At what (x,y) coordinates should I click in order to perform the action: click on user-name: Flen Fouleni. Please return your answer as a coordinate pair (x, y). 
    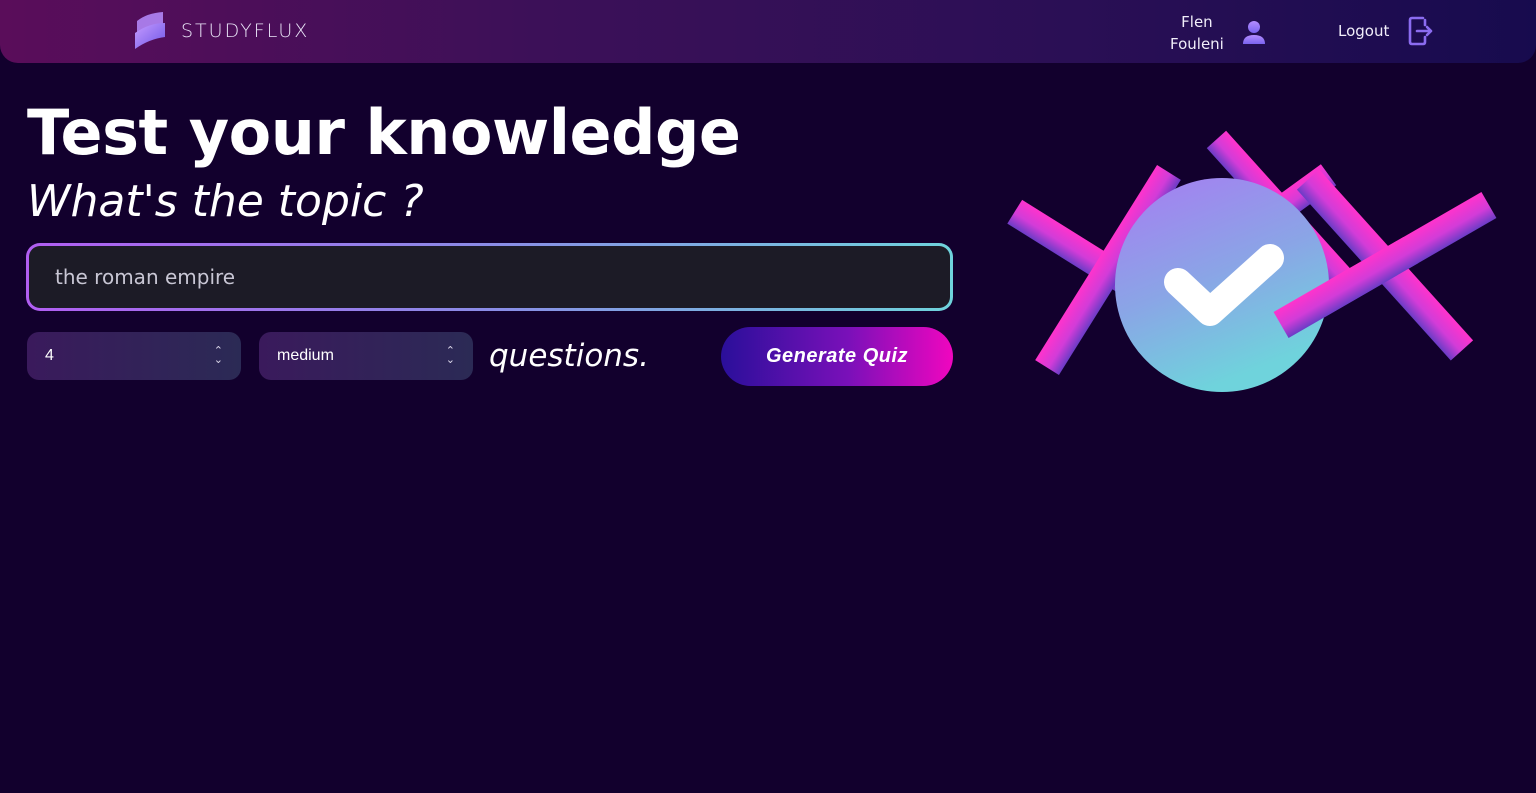
    Looking at the image, I should click on (1197, 33).